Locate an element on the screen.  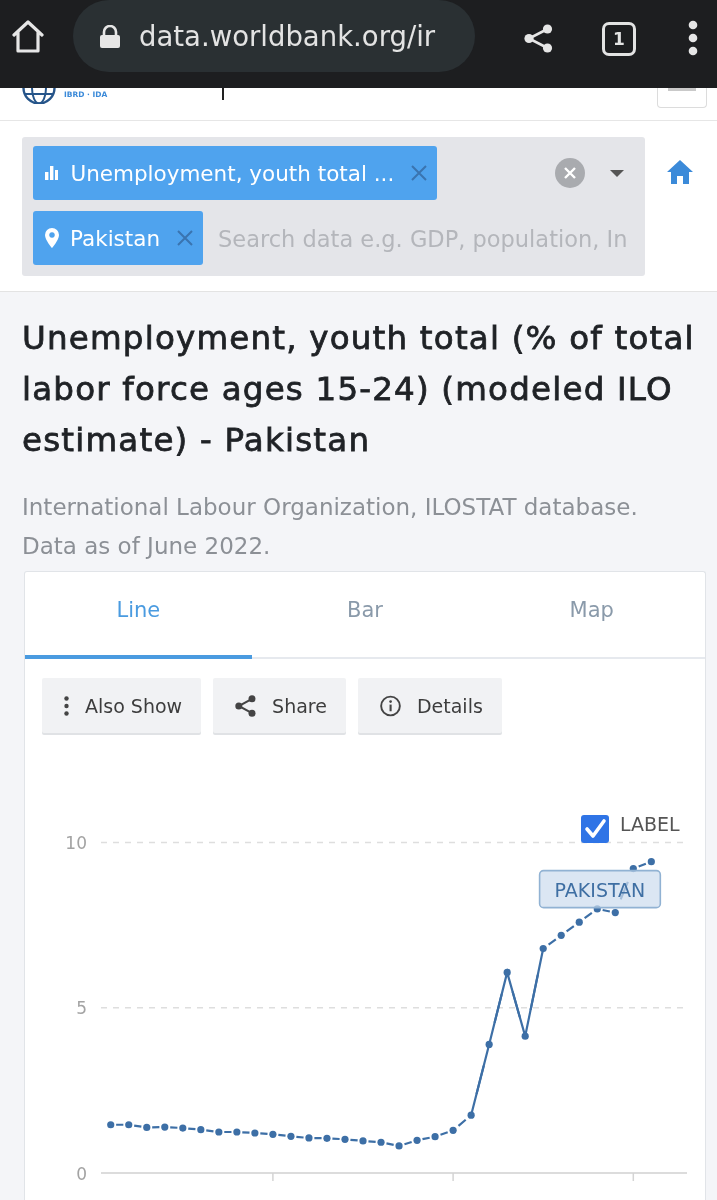
source-note: International Labour Organization, ILOSTAT database. Data as of June 2022. is located at coordinates (330, 527).